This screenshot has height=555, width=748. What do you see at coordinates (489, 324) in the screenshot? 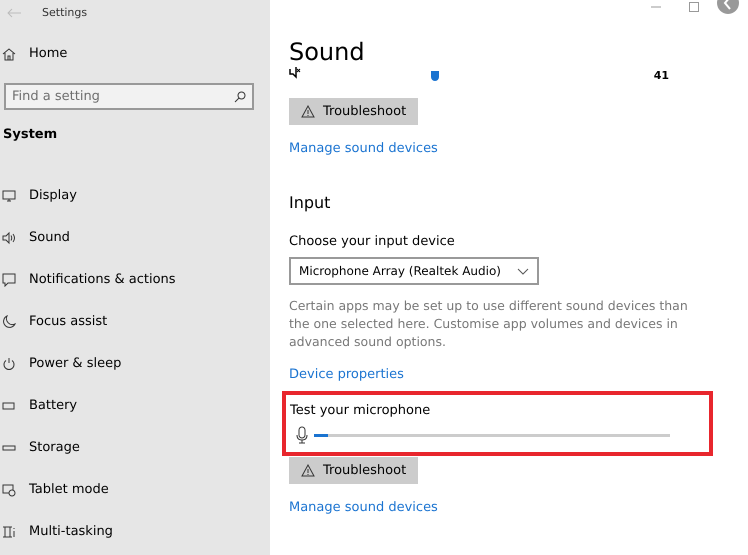
I see `description-text: Certain apps may be set up to use different sound devices than the one selected here. Customise app volumes and devices in advanced sound options.` at bounding box center [489, 324].